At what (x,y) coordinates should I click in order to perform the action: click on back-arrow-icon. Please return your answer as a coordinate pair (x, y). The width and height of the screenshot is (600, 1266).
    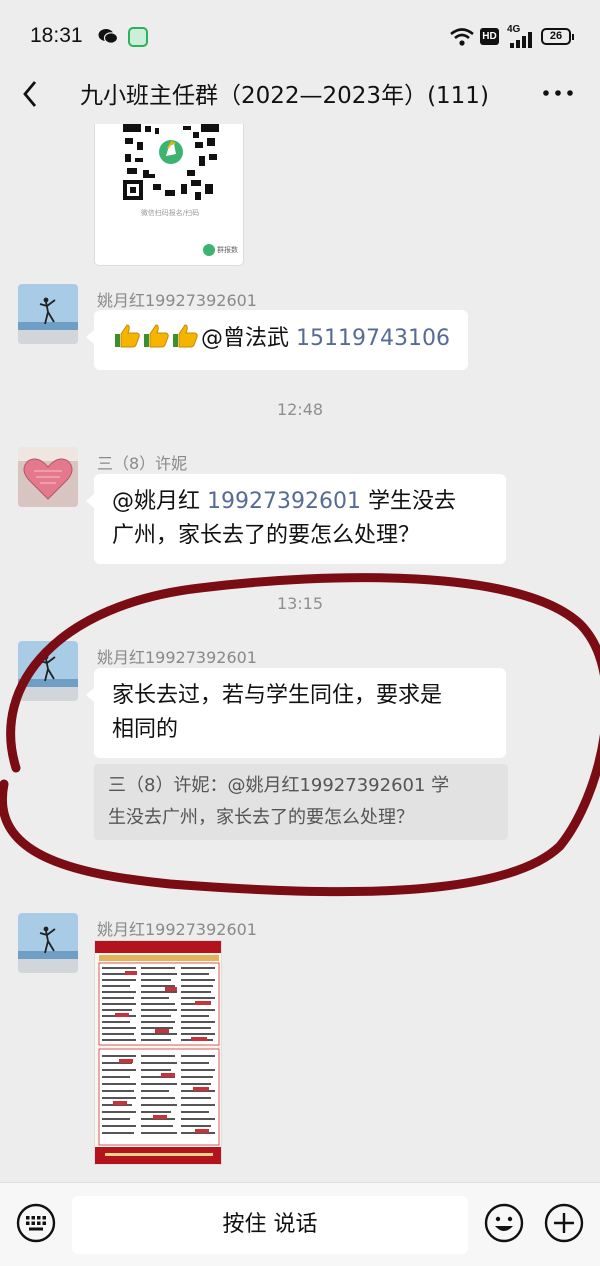
    Looking at the image, I should click on (30, 94).